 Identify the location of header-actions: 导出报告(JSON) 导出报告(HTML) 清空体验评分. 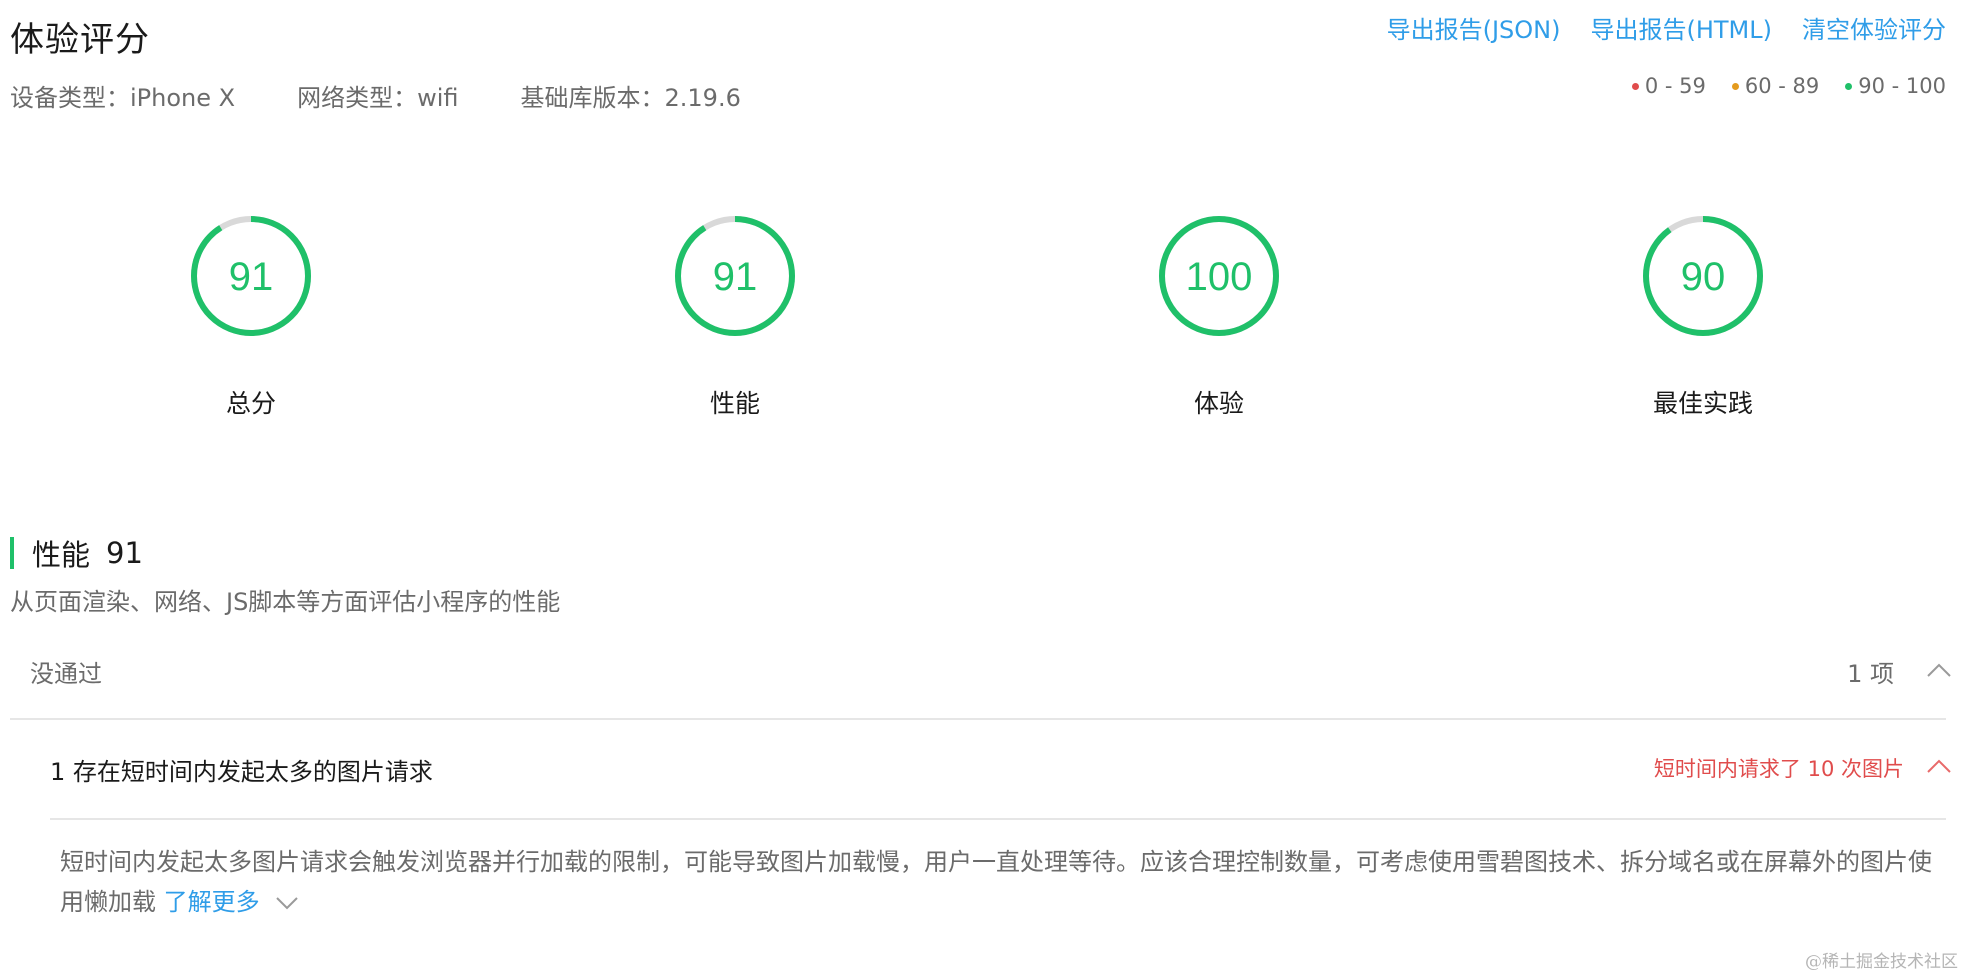
(1666, 27).